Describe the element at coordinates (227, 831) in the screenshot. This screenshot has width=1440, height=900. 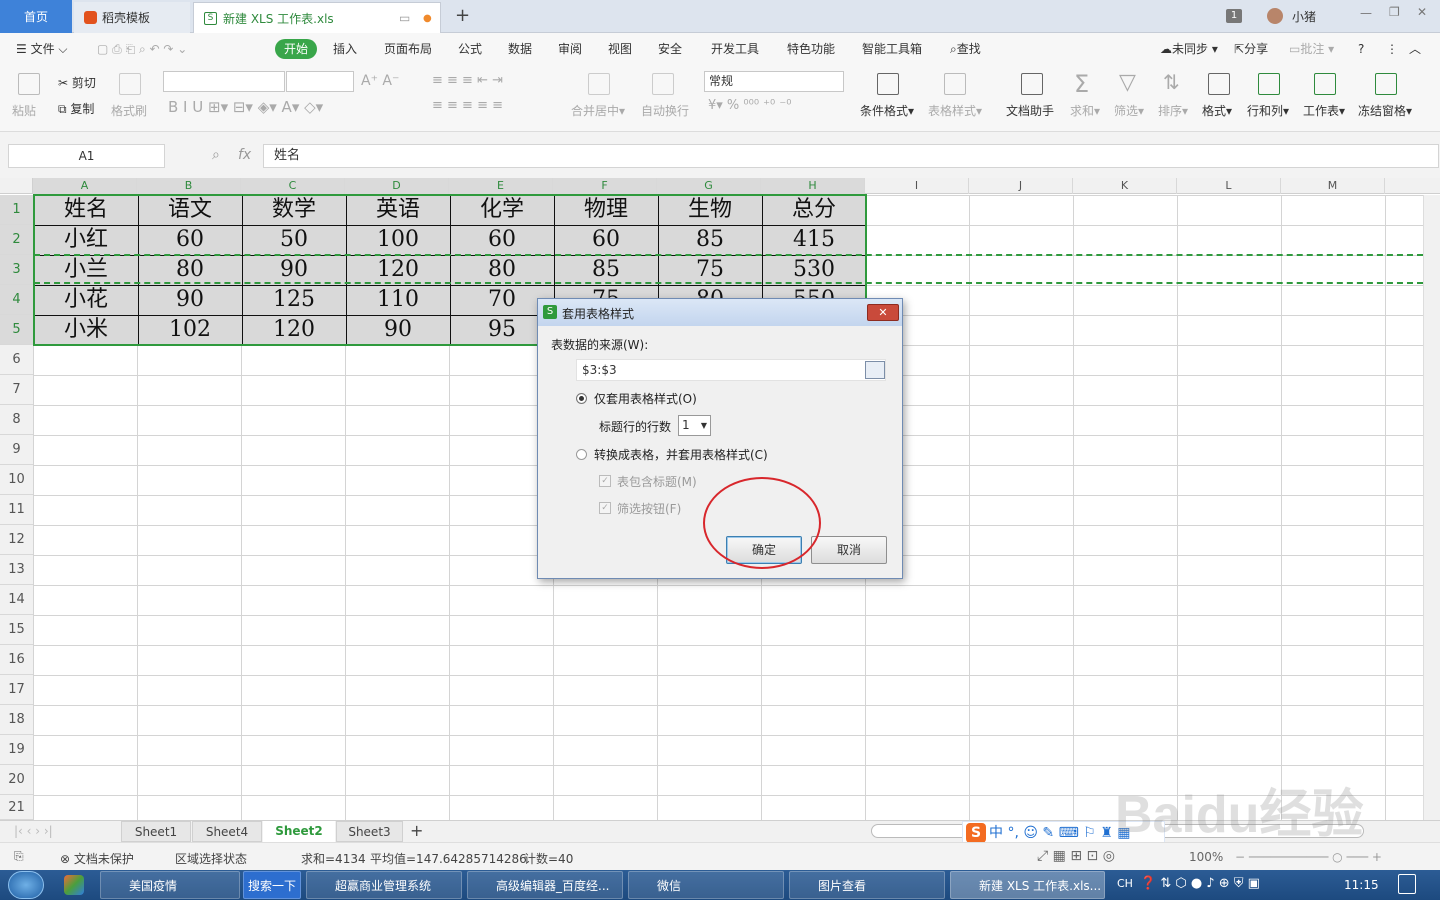
I see `sheet-tab: Sheet4` at that location.